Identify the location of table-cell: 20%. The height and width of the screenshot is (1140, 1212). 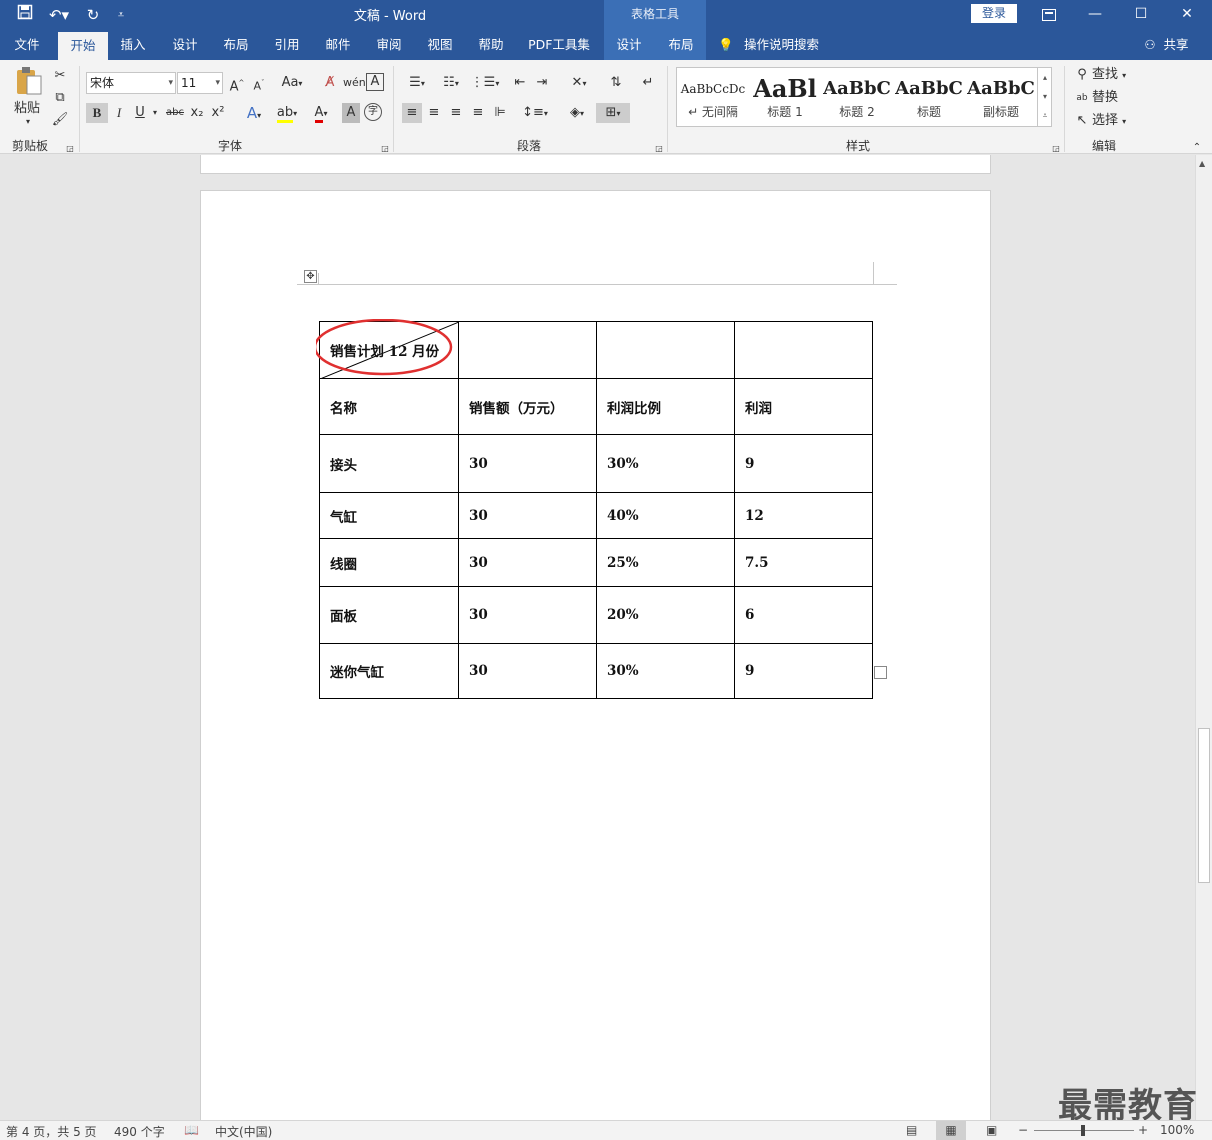
(665, 615).